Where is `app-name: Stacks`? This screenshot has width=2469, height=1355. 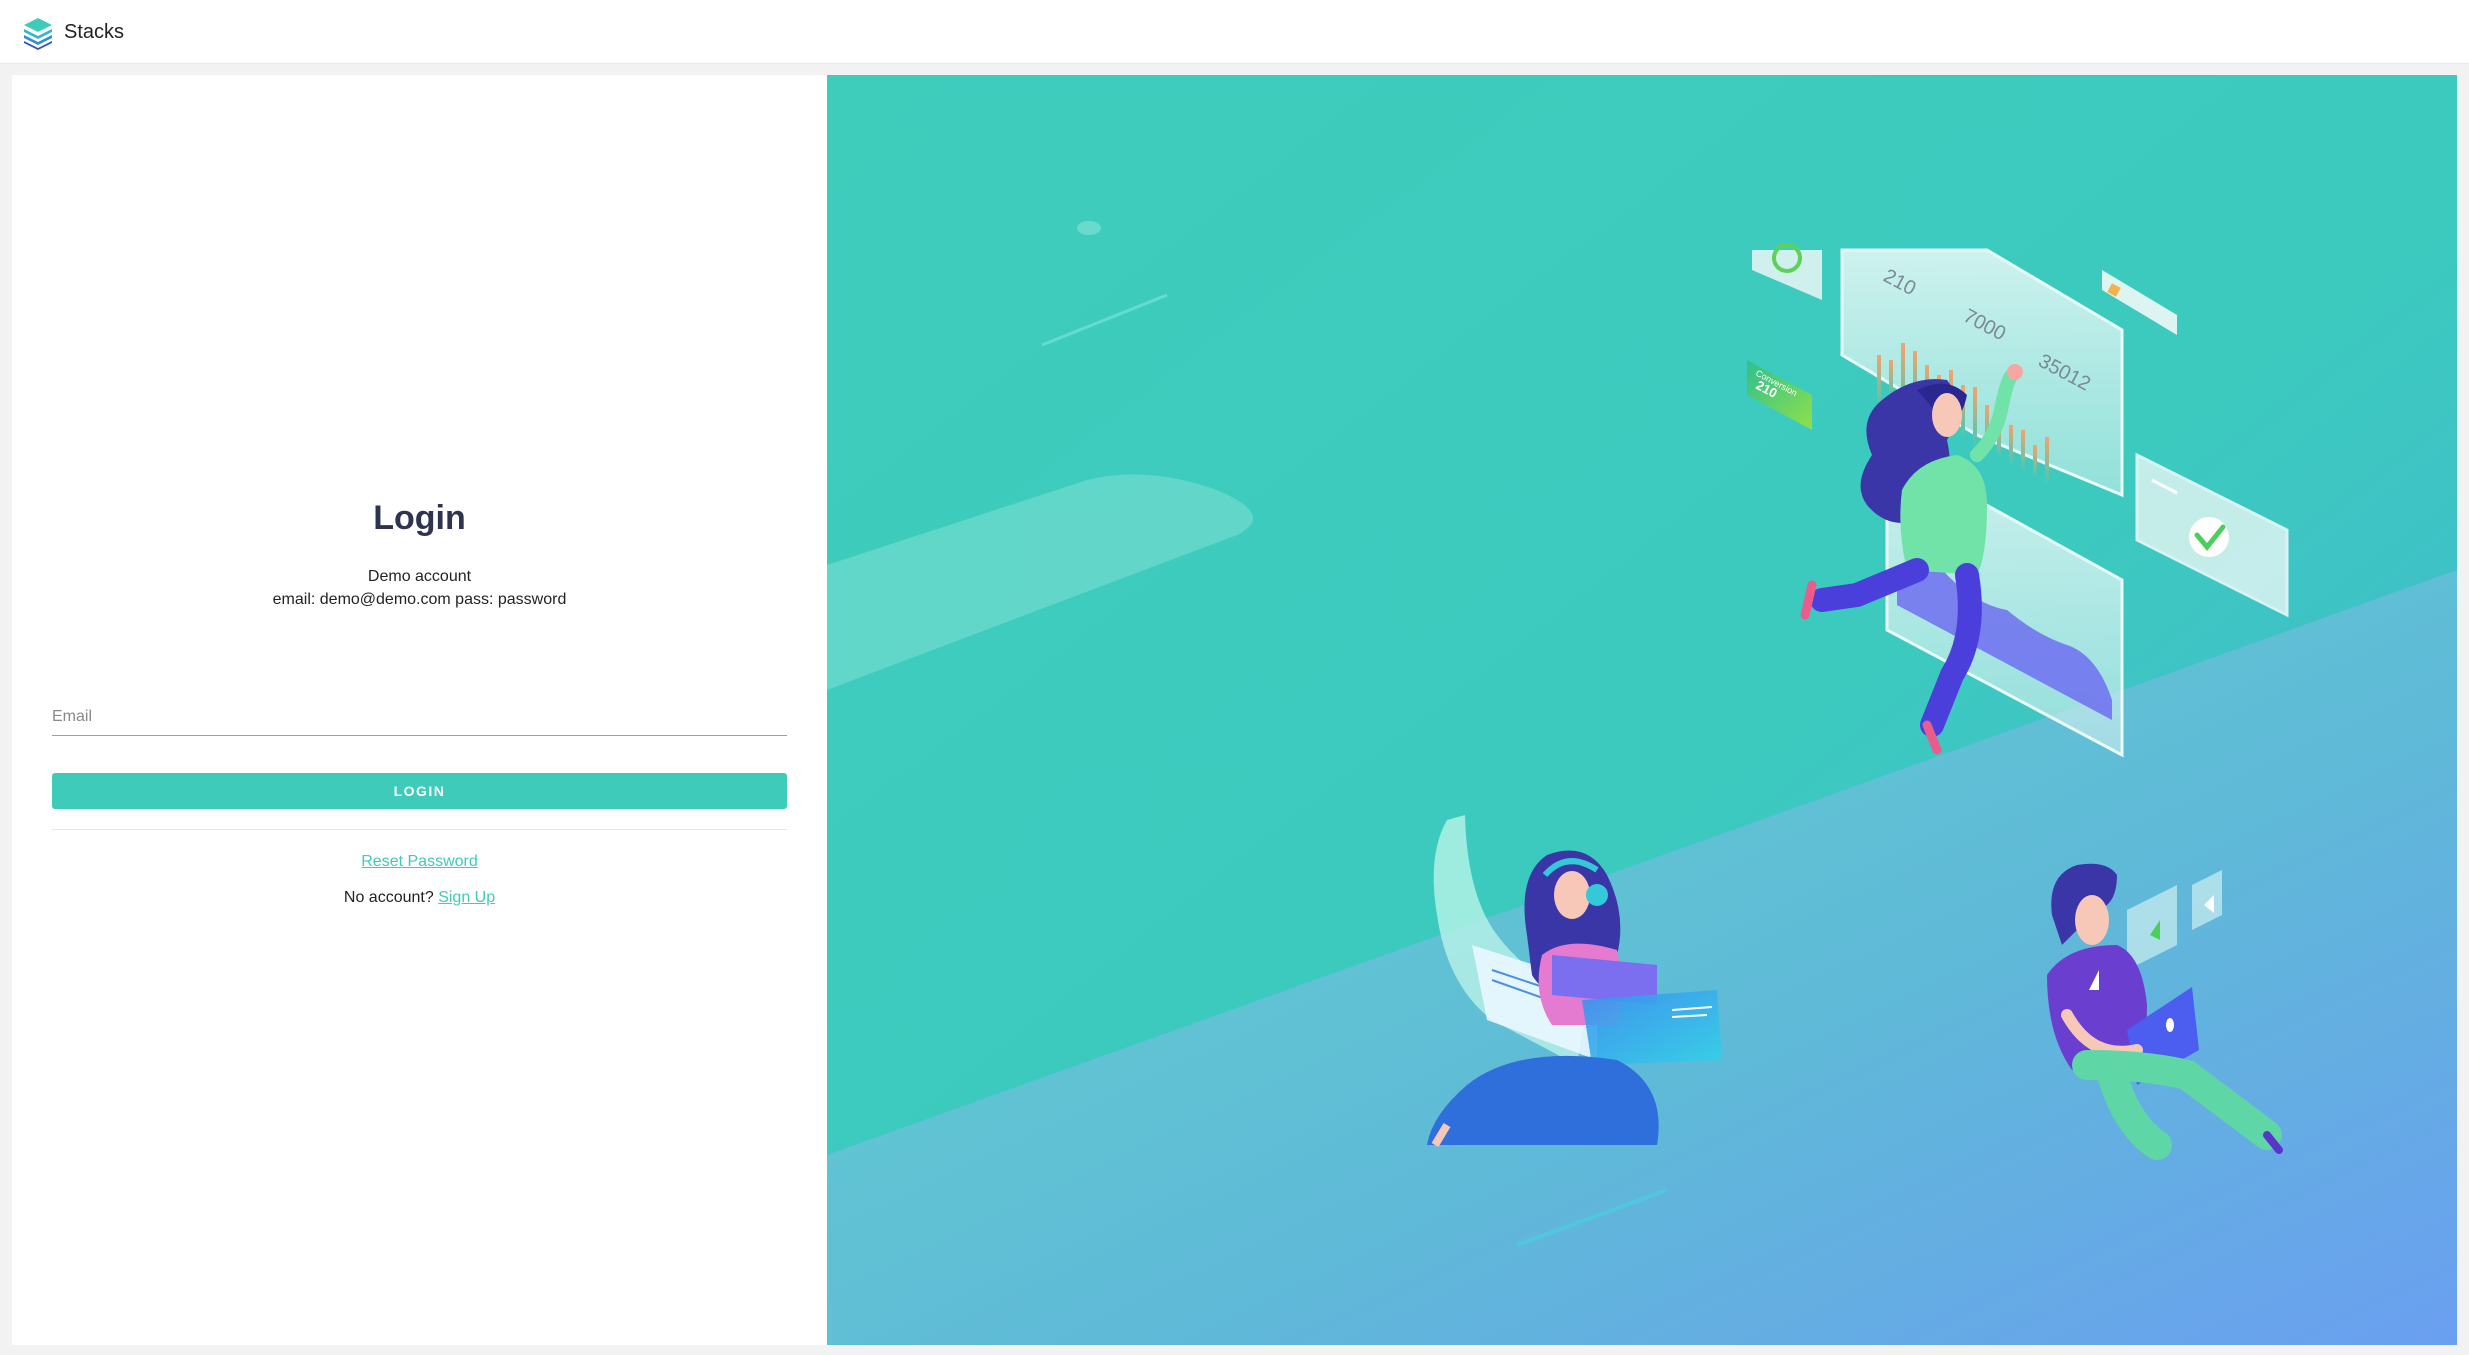
app-name: Stacks is located at coordinates (94, 31).